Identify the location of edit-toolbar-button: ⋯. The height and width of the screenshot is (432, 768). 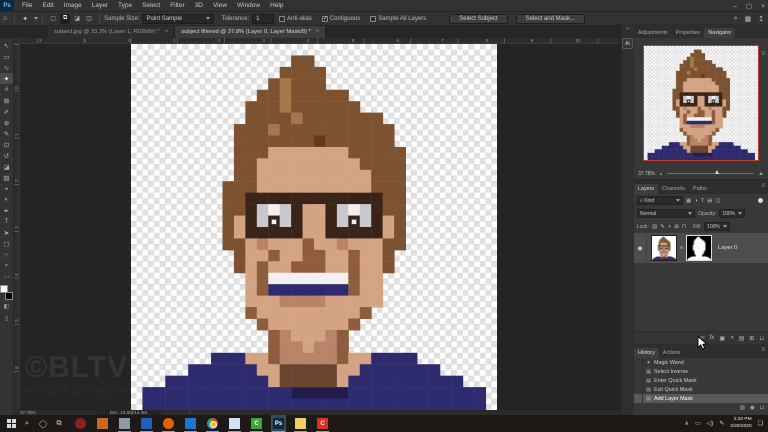
(6, 276).